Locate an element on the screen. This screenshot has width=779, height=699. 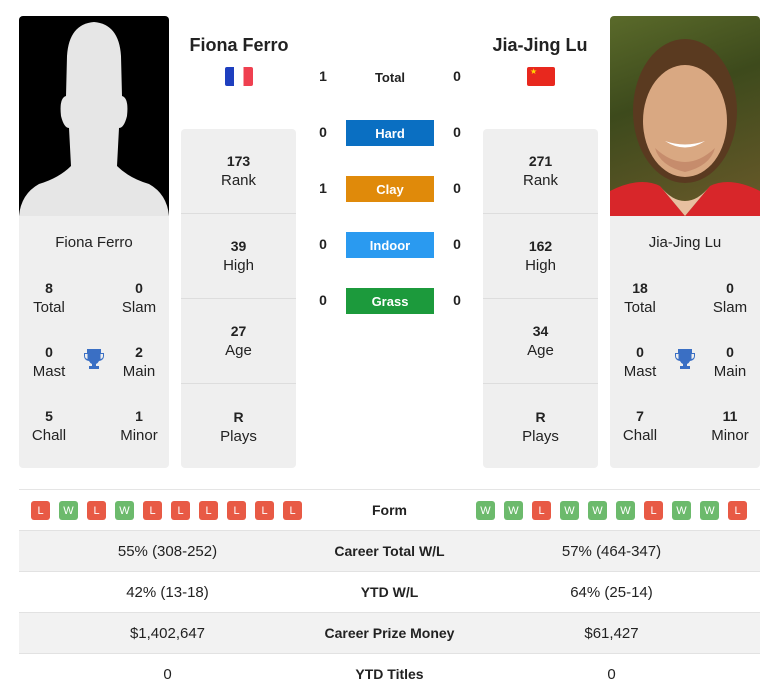
table-row: 42% (13-18) YTD W/L 64% (25-14) is located at coordinates (389, 591).